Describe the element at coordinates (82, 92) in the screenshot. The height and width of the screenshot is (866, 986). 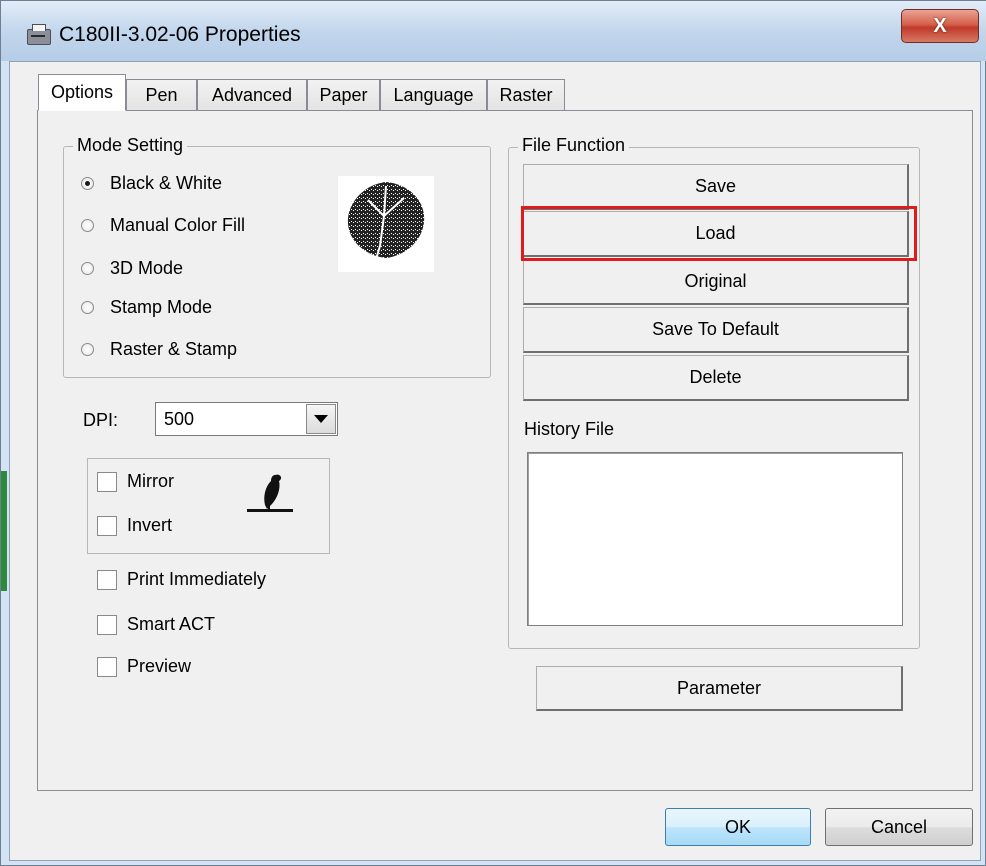
I see `tab-options: Options` at that location.